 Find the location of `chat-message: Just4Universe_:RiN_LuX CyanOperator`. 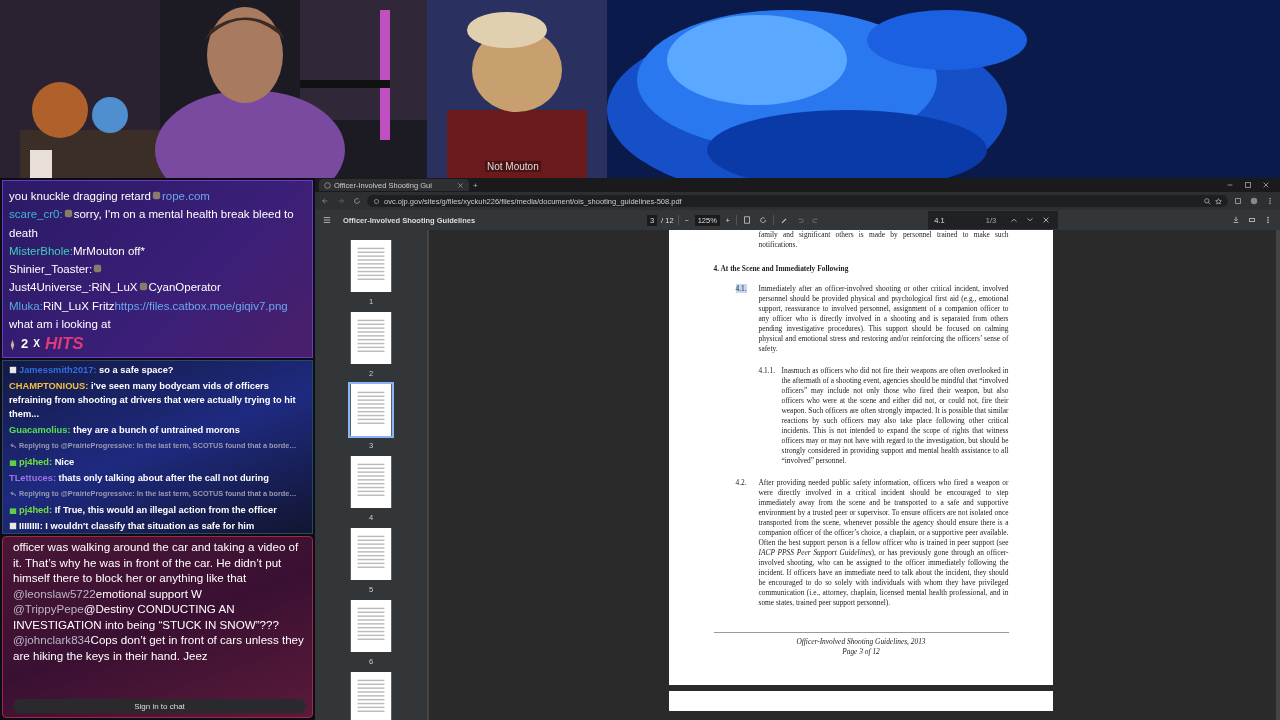

chat-message: Just4Universe_:RiN_LuX CyanOperator is located at coordinates (115, 288).